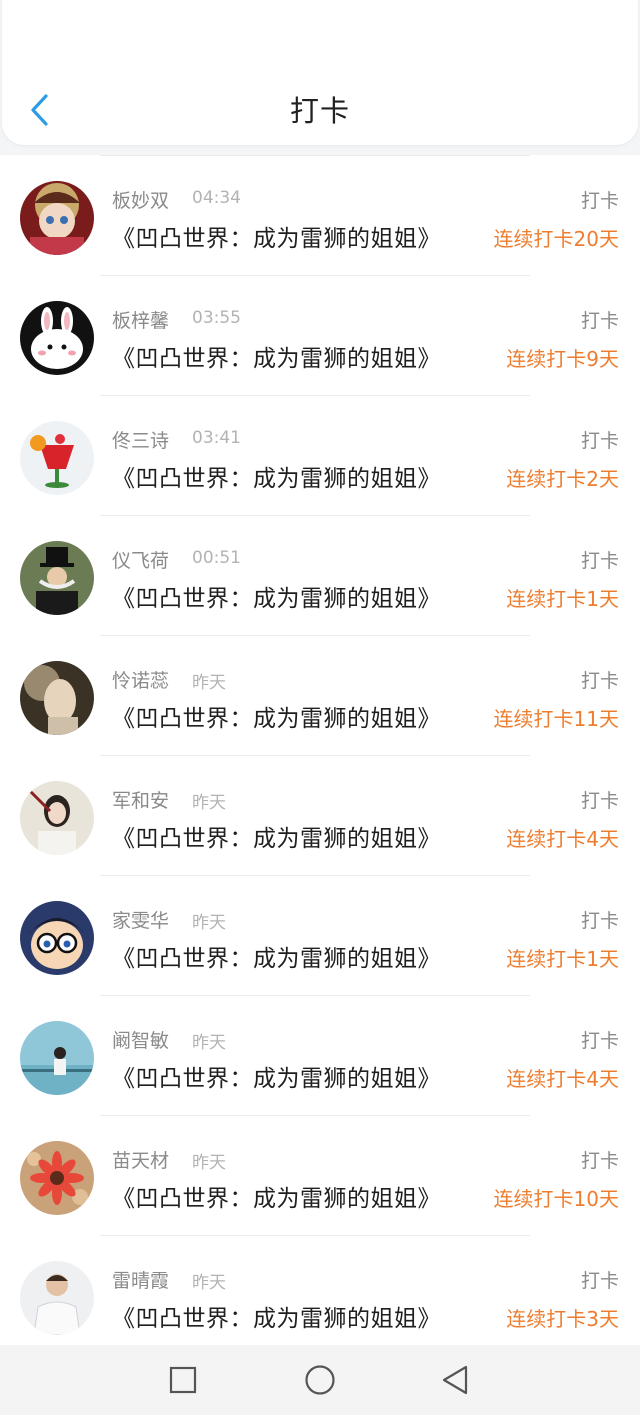 The width and height of the screenshot is (640, 1415). I want to click on user-name: 阚智敏, so click(141, 1041).